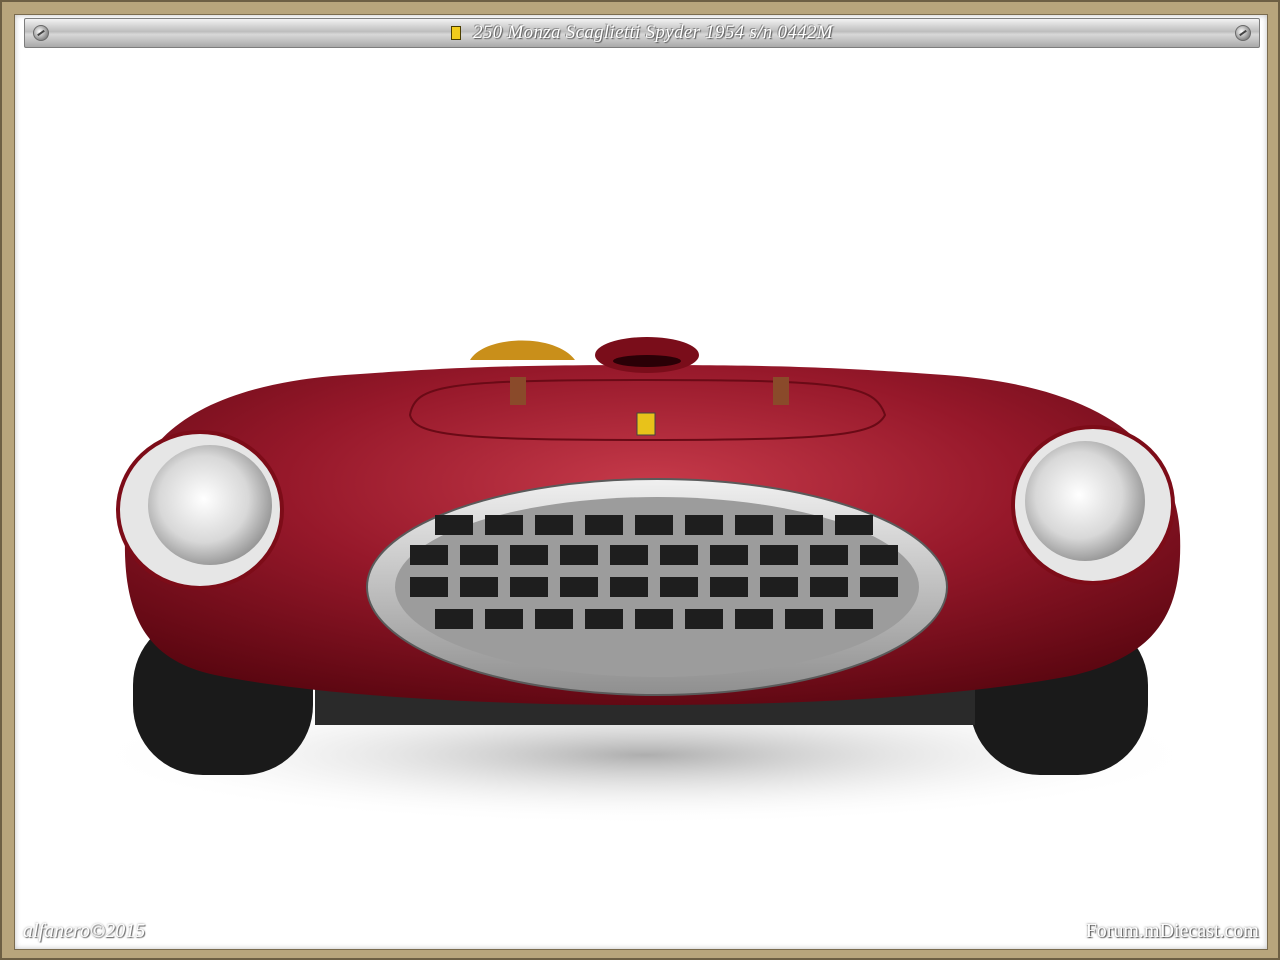  I want to click on headrest, so click(522, 350).